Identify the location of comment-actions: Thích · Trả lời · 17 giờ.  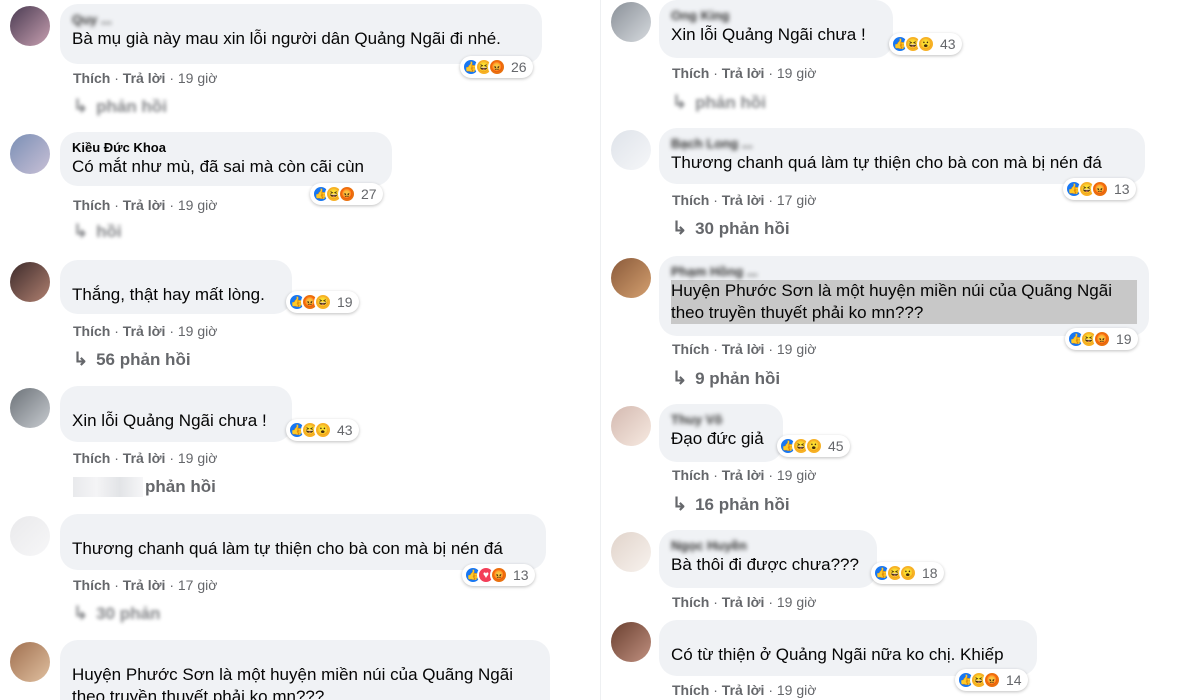
(145, 585).